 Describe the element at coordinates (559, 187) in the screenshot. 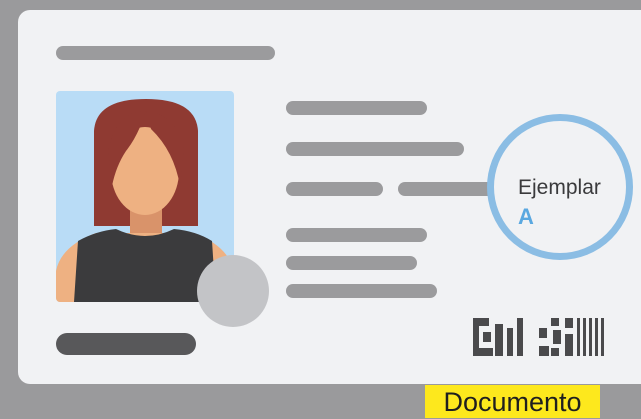

I see `stamp-text: Ejemplar` at that location.